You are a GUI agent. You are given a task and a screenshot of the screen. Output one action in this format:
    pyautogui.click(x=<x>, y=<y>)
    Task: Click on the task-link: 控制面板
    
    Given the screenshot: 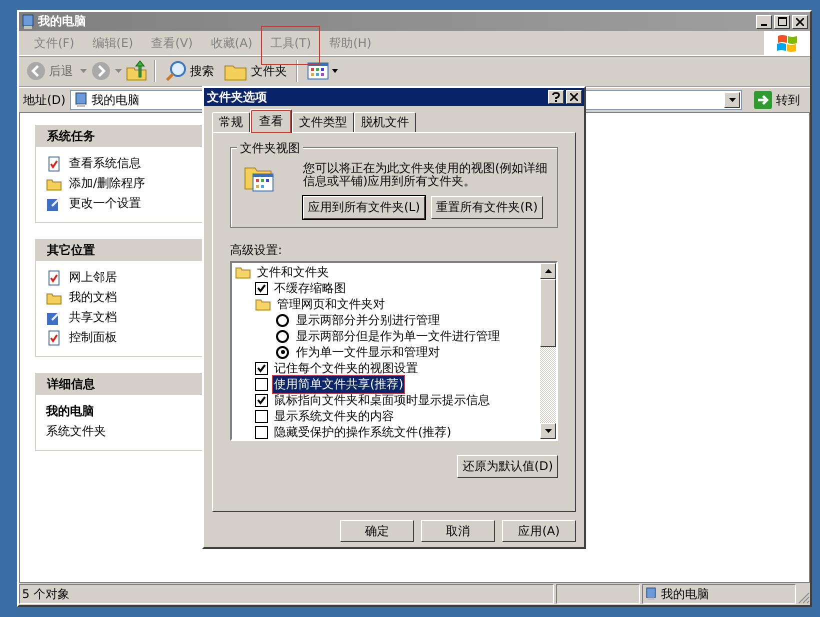 What is the action you would take?
    pyautogui.click(x=93, y=337)
    